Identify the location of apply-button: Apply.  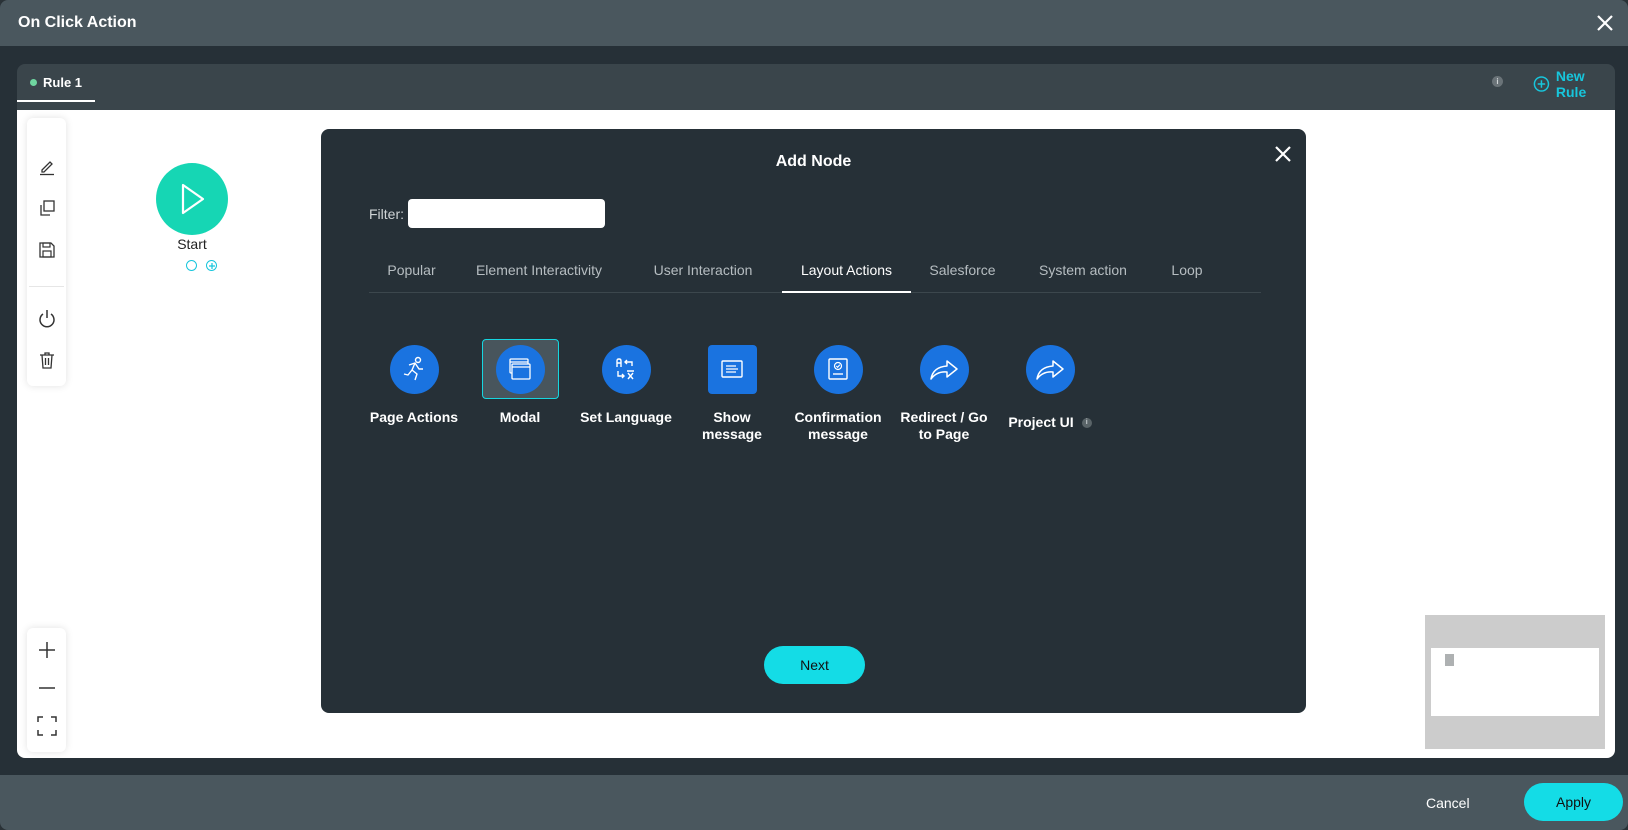
(1573, 802).